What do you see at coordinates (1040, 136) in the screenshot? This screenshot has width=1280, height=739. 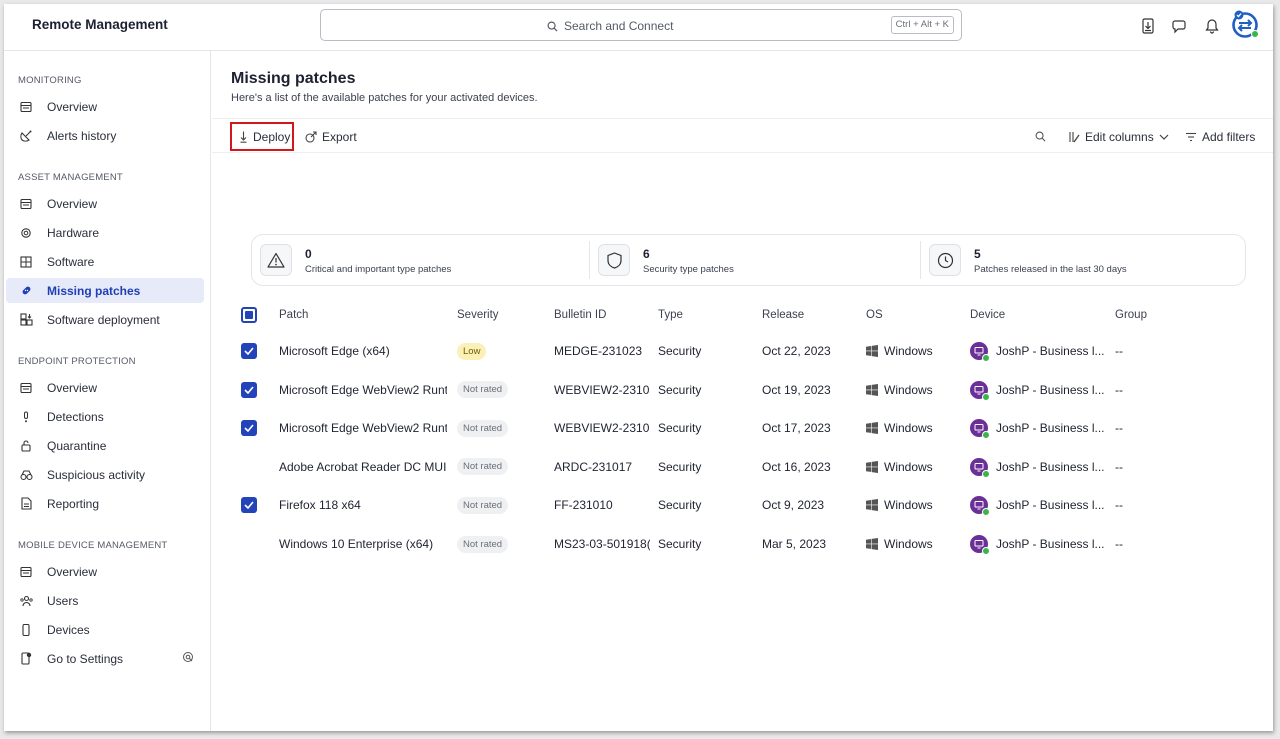 I see `table-search-button` at bounding box center [1040, 136].